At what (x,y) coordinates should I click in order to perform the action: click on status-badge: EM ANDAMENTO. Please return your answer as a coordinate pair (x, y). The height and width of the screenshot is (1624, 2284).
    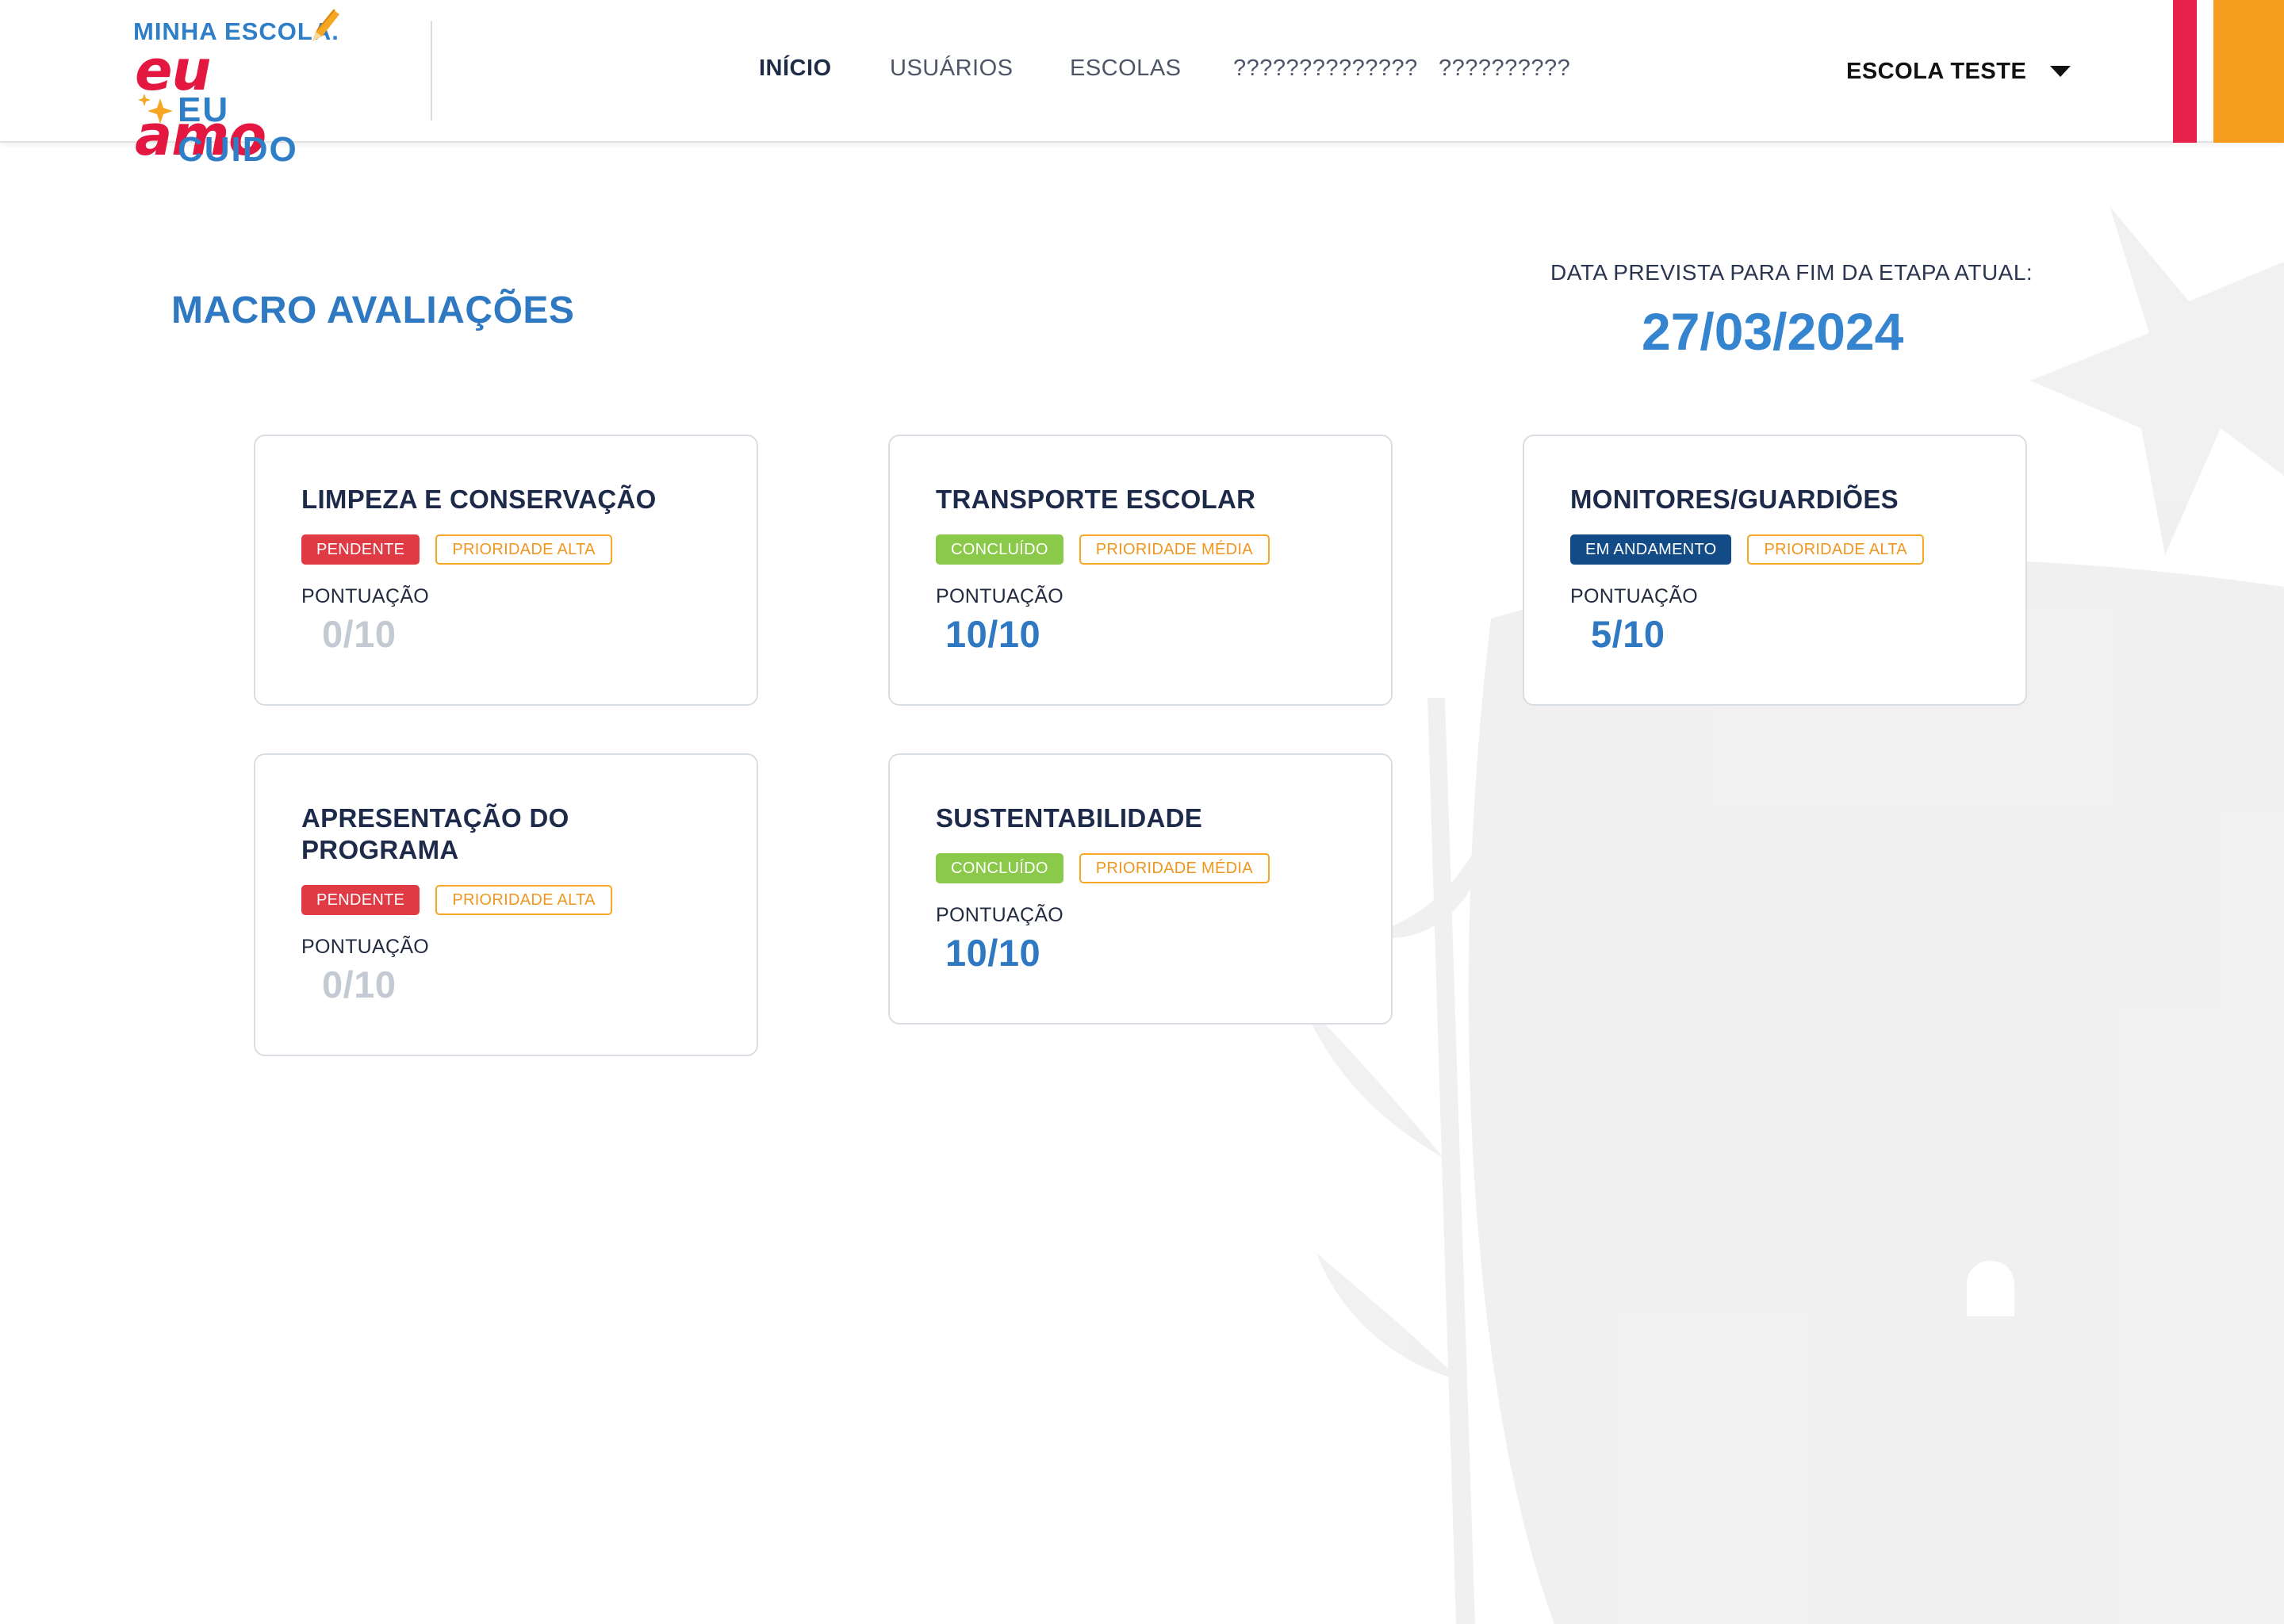
    Looking at the image, I should click on (1651, 549).